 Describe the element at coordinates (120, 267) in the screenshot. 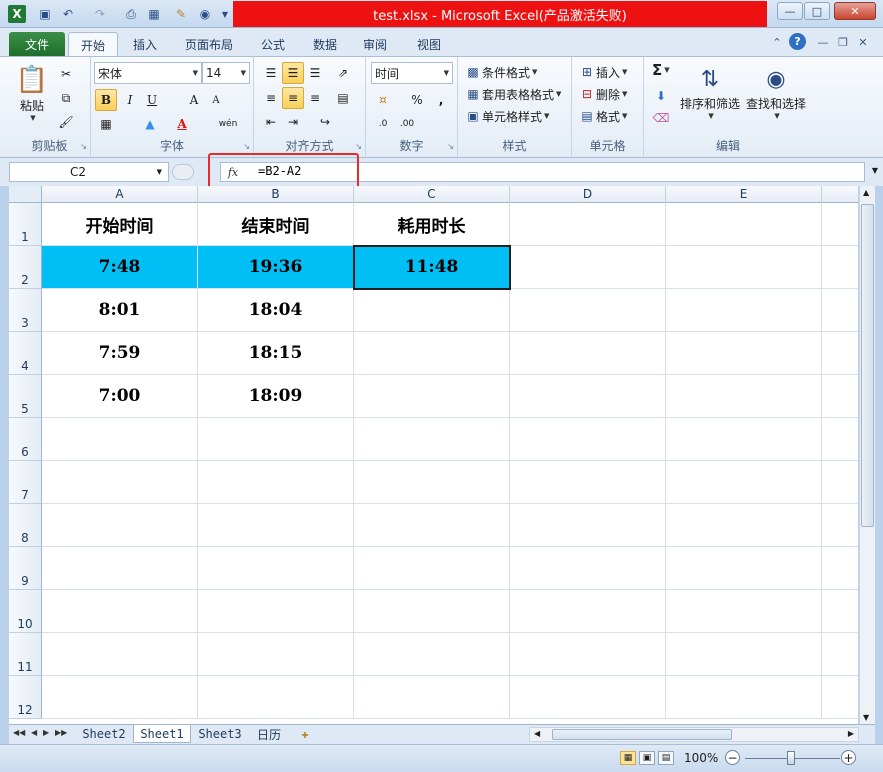

I see `cell-a2: 7:48` at that location.